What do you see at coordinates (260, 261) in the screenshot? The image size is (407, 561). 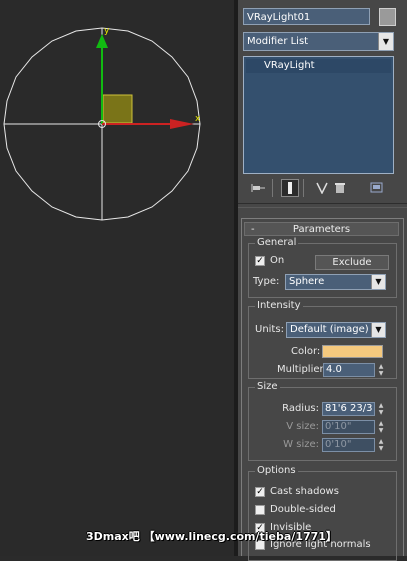 I see `on-checkbox: ✓` at bounding box center [260, 261].